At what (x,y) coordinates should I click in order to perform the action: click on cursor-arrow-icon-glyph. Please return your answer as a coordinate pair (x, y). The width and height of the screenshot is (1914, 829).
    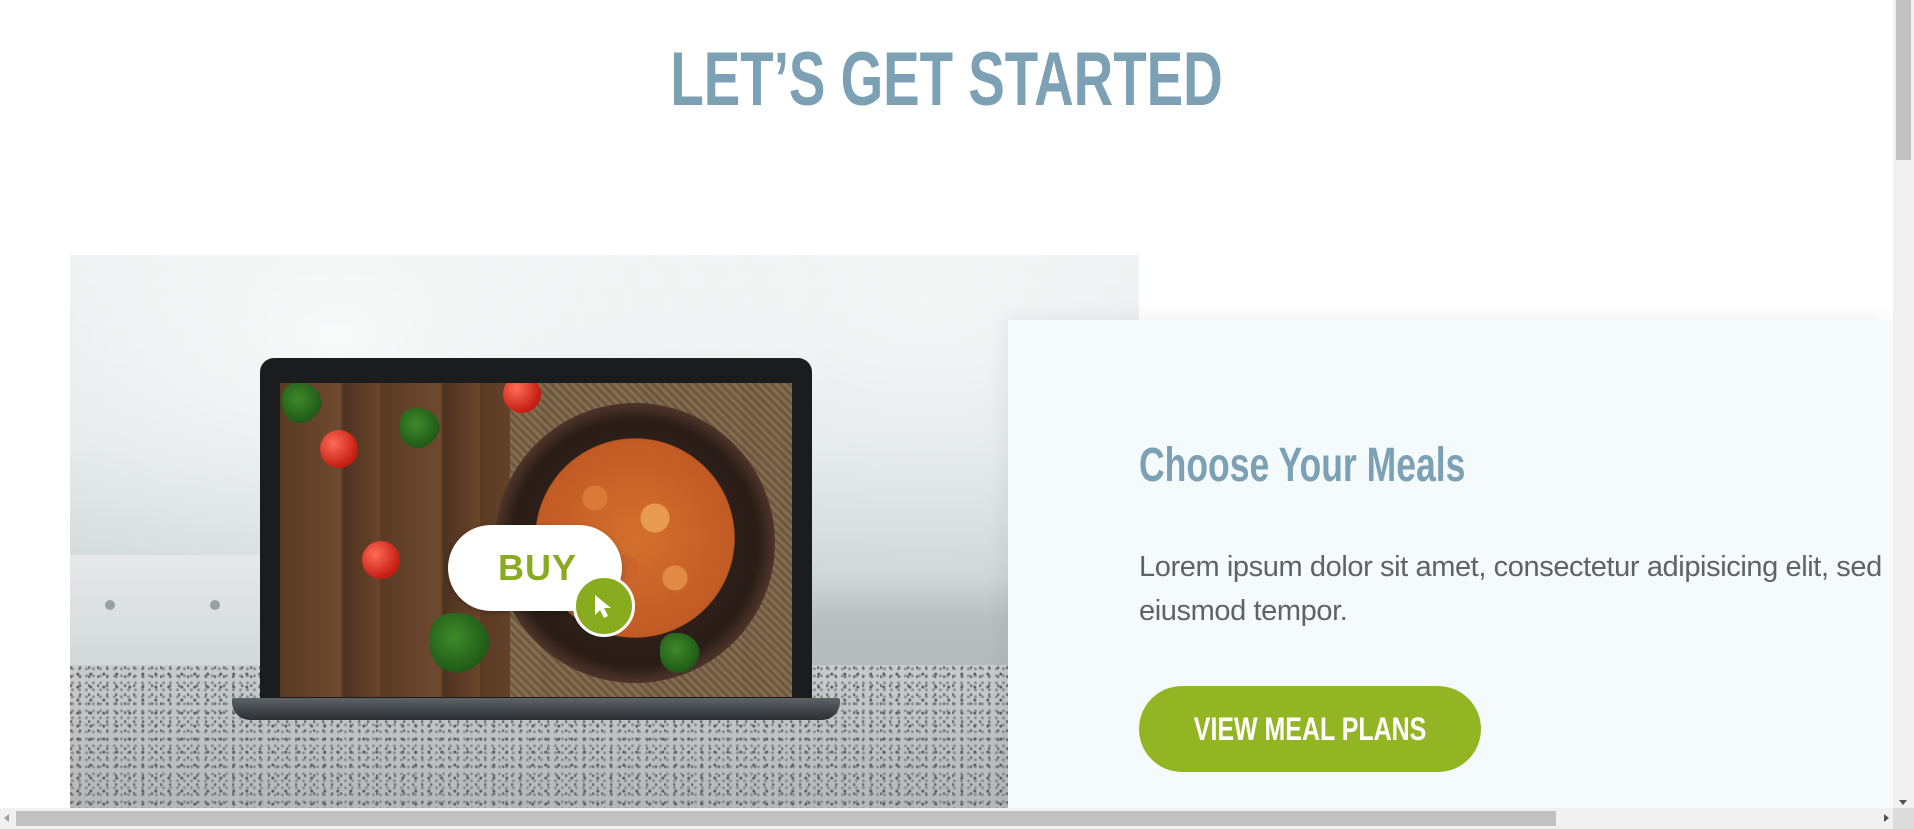
    Looking at the image, I should click on (603, 606).